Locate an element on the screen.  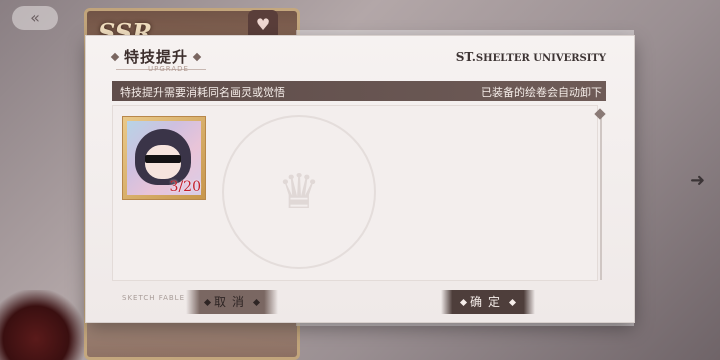
cancel-button: 取消 is located at coordinates (232, 302).